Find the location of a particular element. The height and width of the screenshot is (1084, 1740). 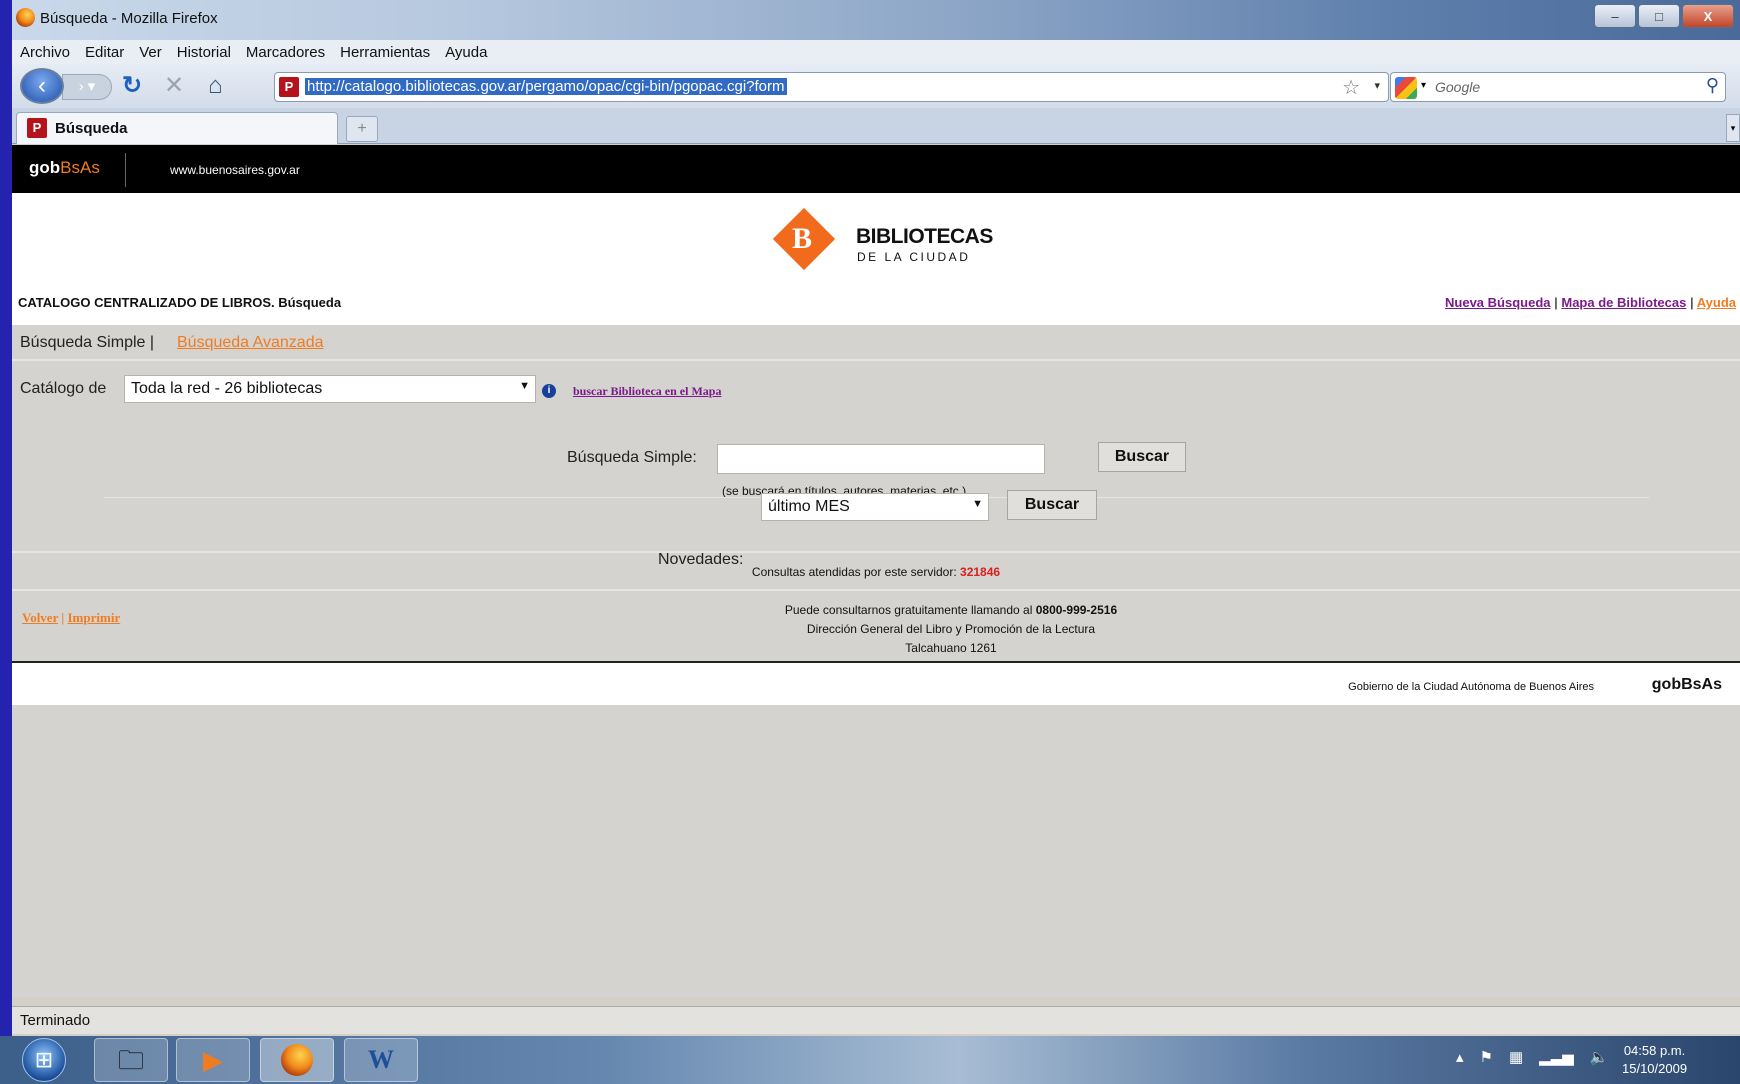

tab-busqueda: P Búsqueda is located at coordinates (177, 128).